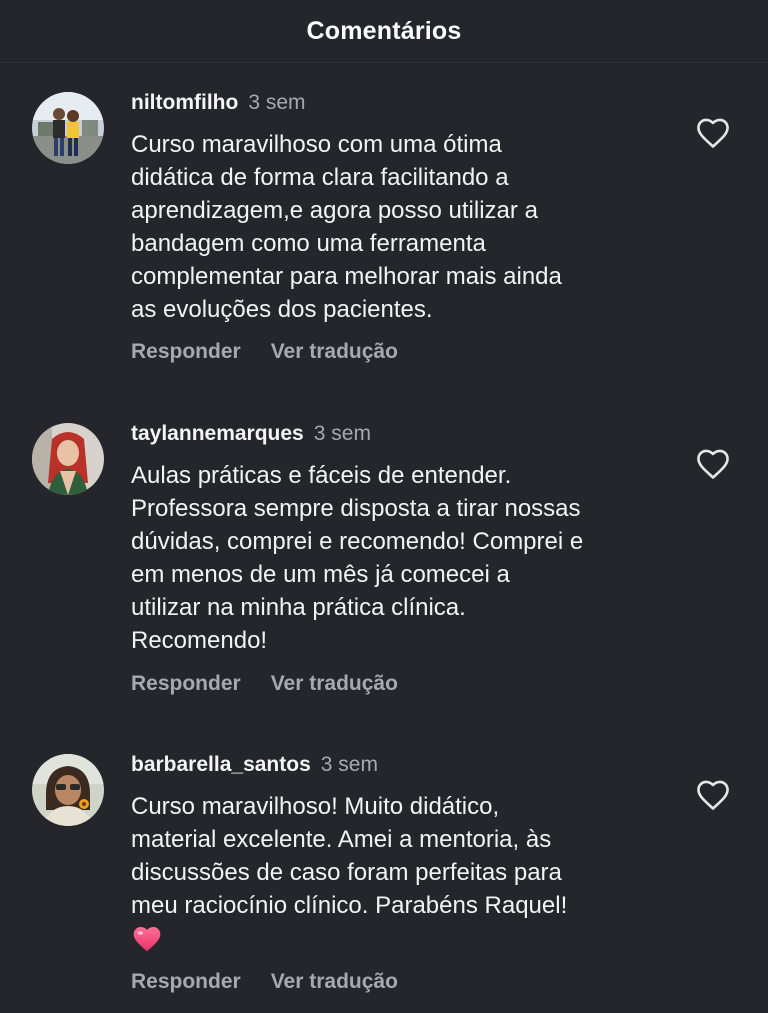 The height and width of the screenshot is (1013, 768). Describe the element at coordinates (346, 276) in the screenshot. I see `comment-line: complementar para melhorar mais ainda` at that location.